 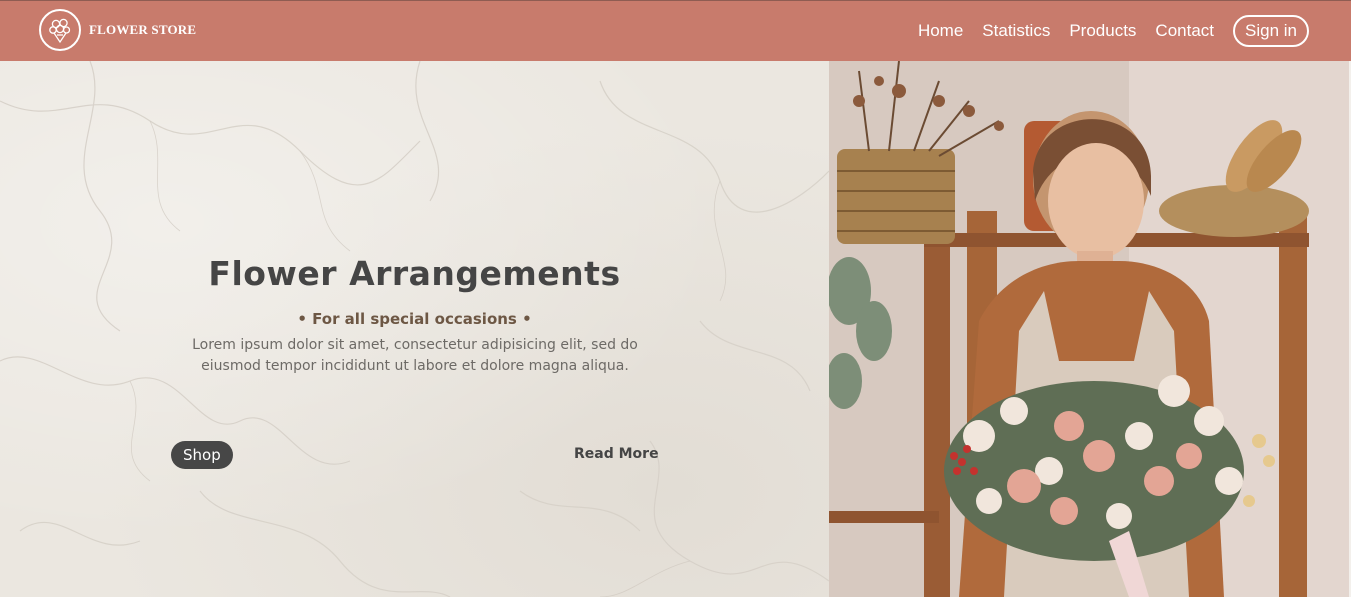 I want to click on shop-button: Shop, so click(x=202, y=455).